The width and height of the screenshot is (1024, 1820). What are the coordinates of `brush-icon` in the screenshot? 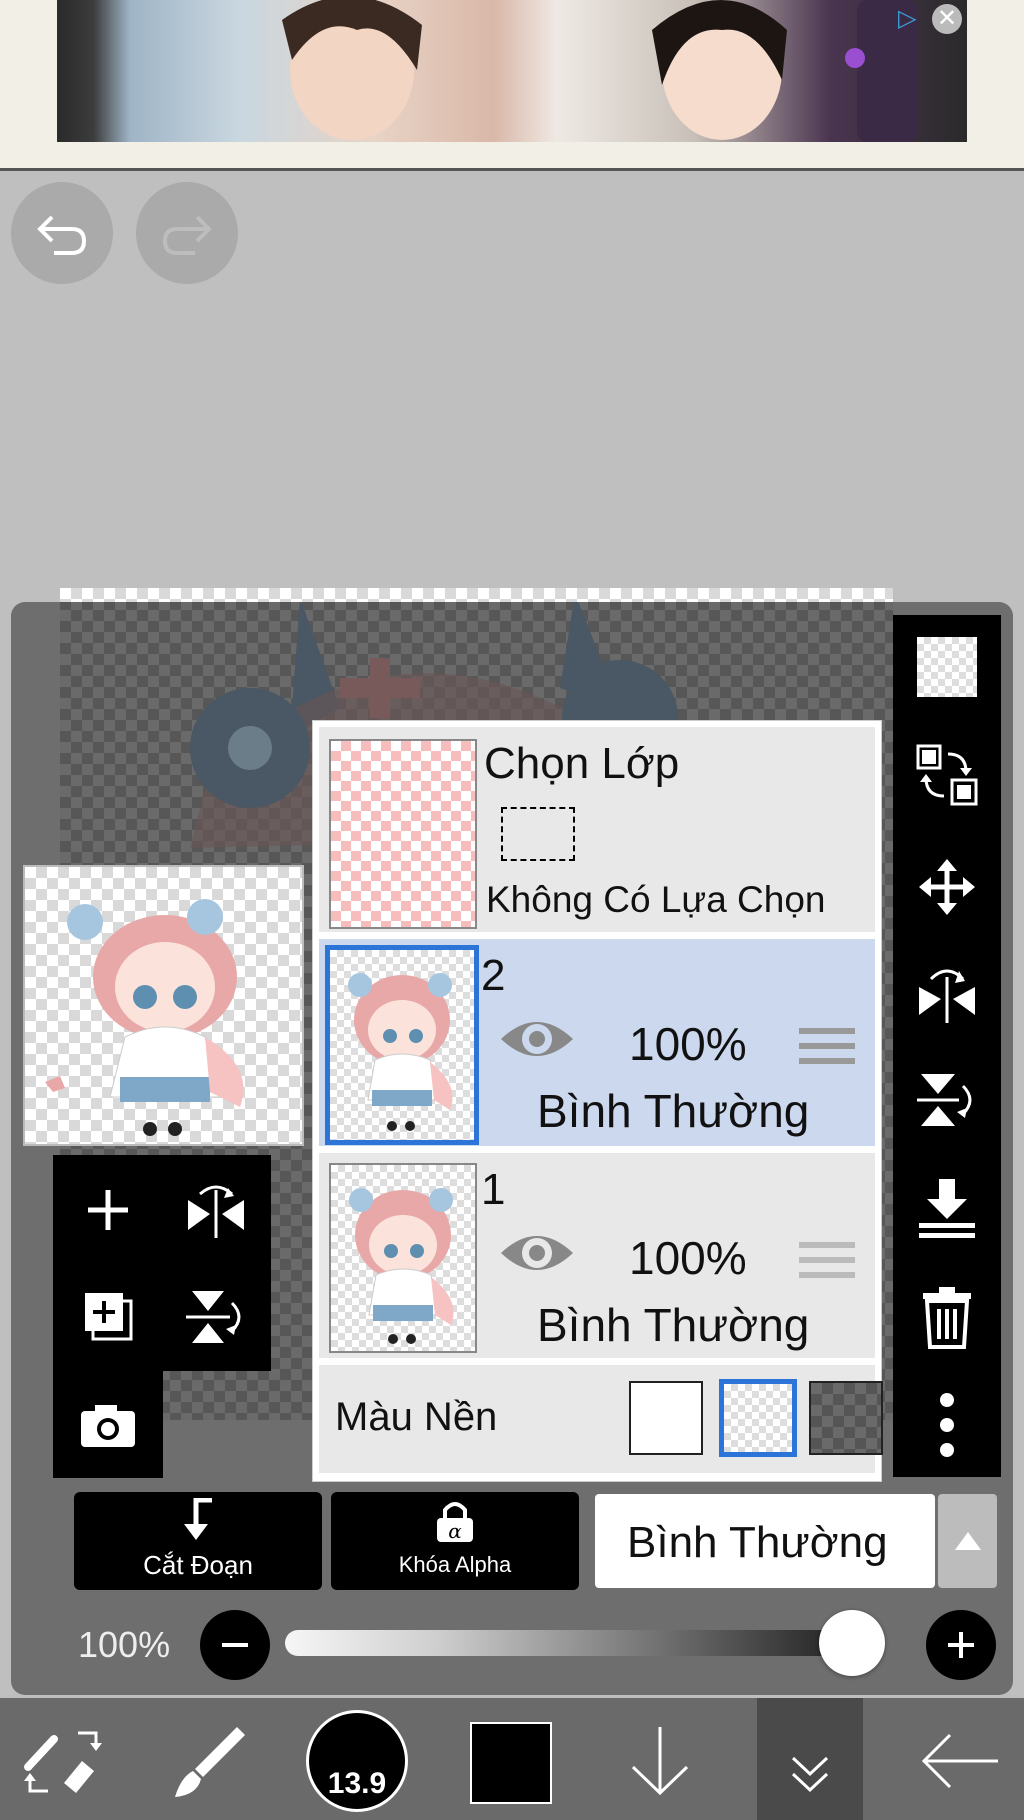 It's located at (210, 1761).